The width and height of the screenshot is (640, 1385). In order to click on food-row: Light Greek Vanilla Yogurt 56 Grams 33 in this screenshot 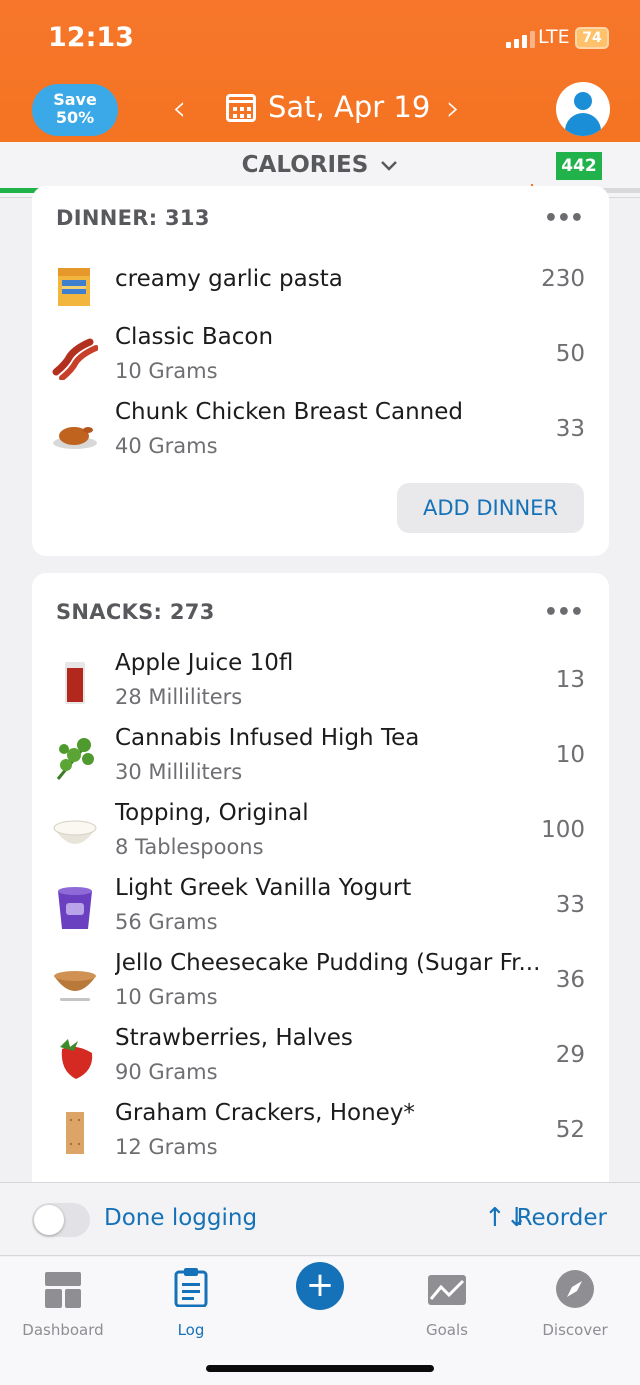, I will do `click(320, 910)`.